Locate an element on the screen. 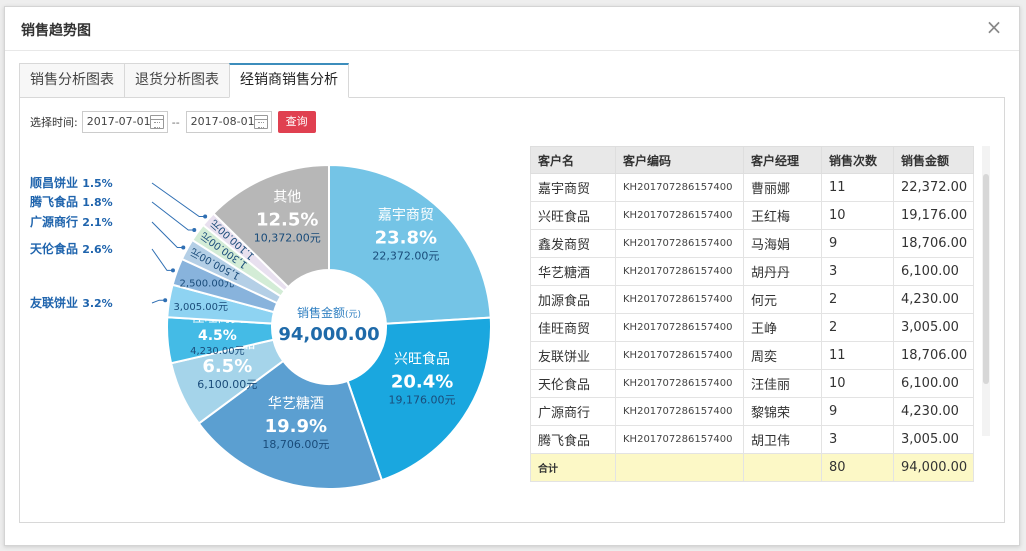 The image size is (1026, 551). header-customer-code: 客户编码 is located at coordinates (679, 160).